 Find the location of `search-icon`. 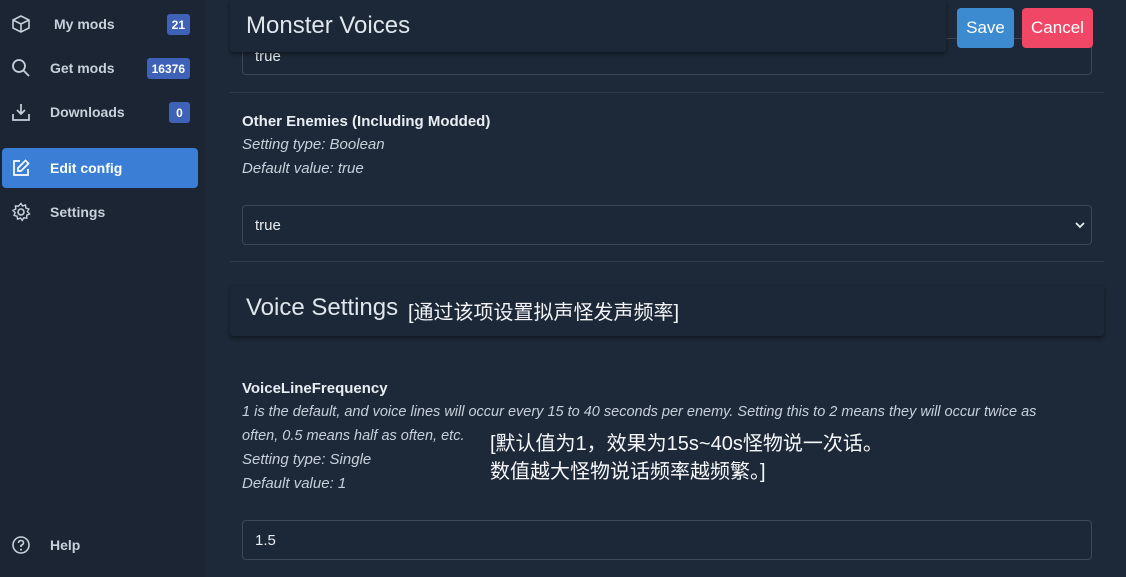

search-icon is located at coordinates (21, 68).